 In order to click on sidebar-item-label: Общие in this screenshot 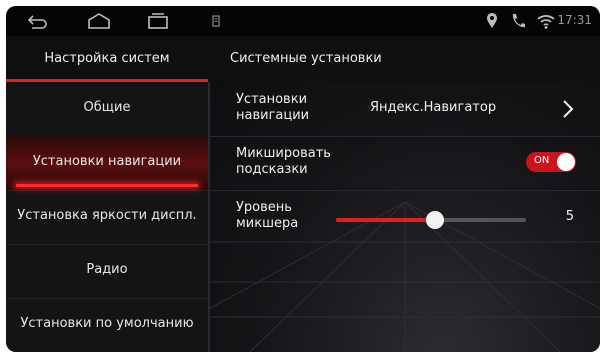, I will do `click(107, 107)`.